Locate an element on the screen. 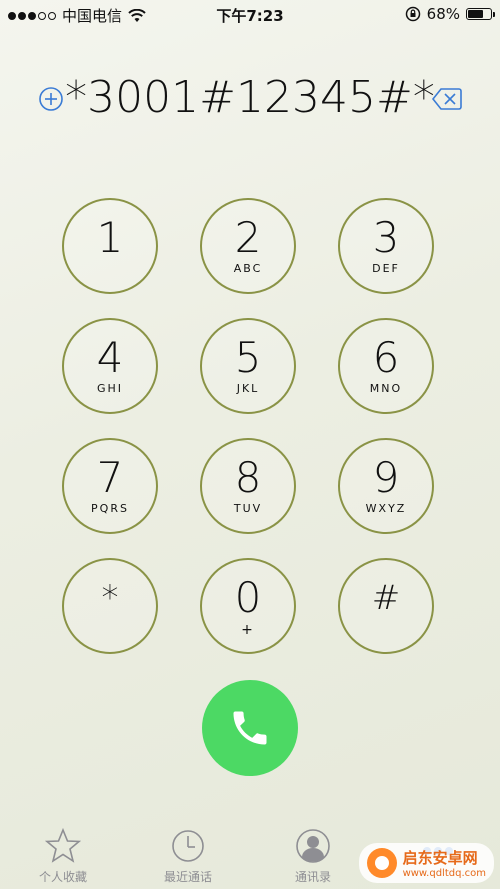 This screenshot has height=889, width=500. battery-level is located at coordinates (475, 14).